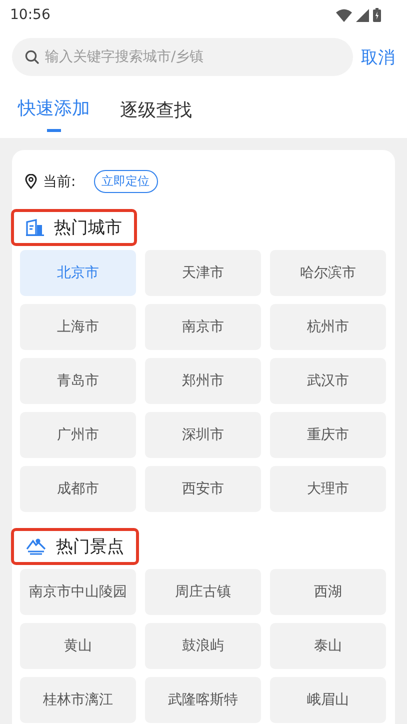 Image resolution: width=407 pixels, height=724 pixels. Describe the element at coordinates (328, 327) in the screenshot. I see `place-chip: 杭州市` at that location.